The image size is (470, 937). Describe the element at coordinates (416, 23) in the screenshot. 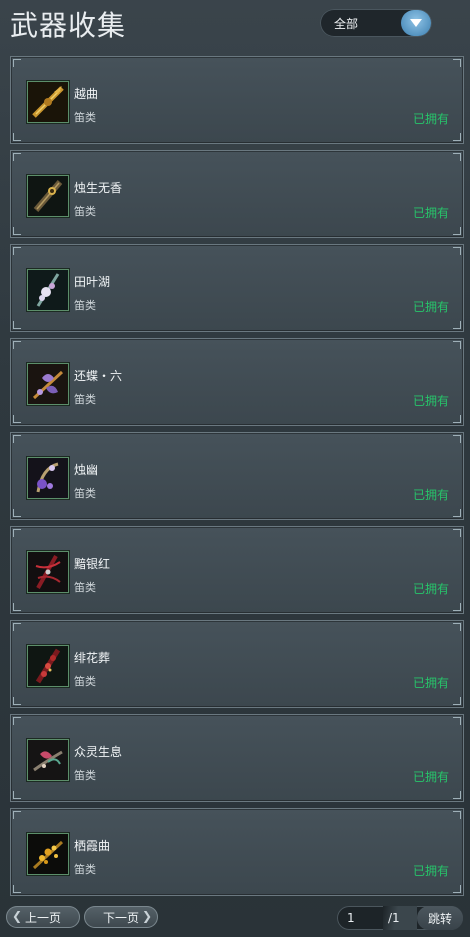

I see `chevron-down-icon` at that location.